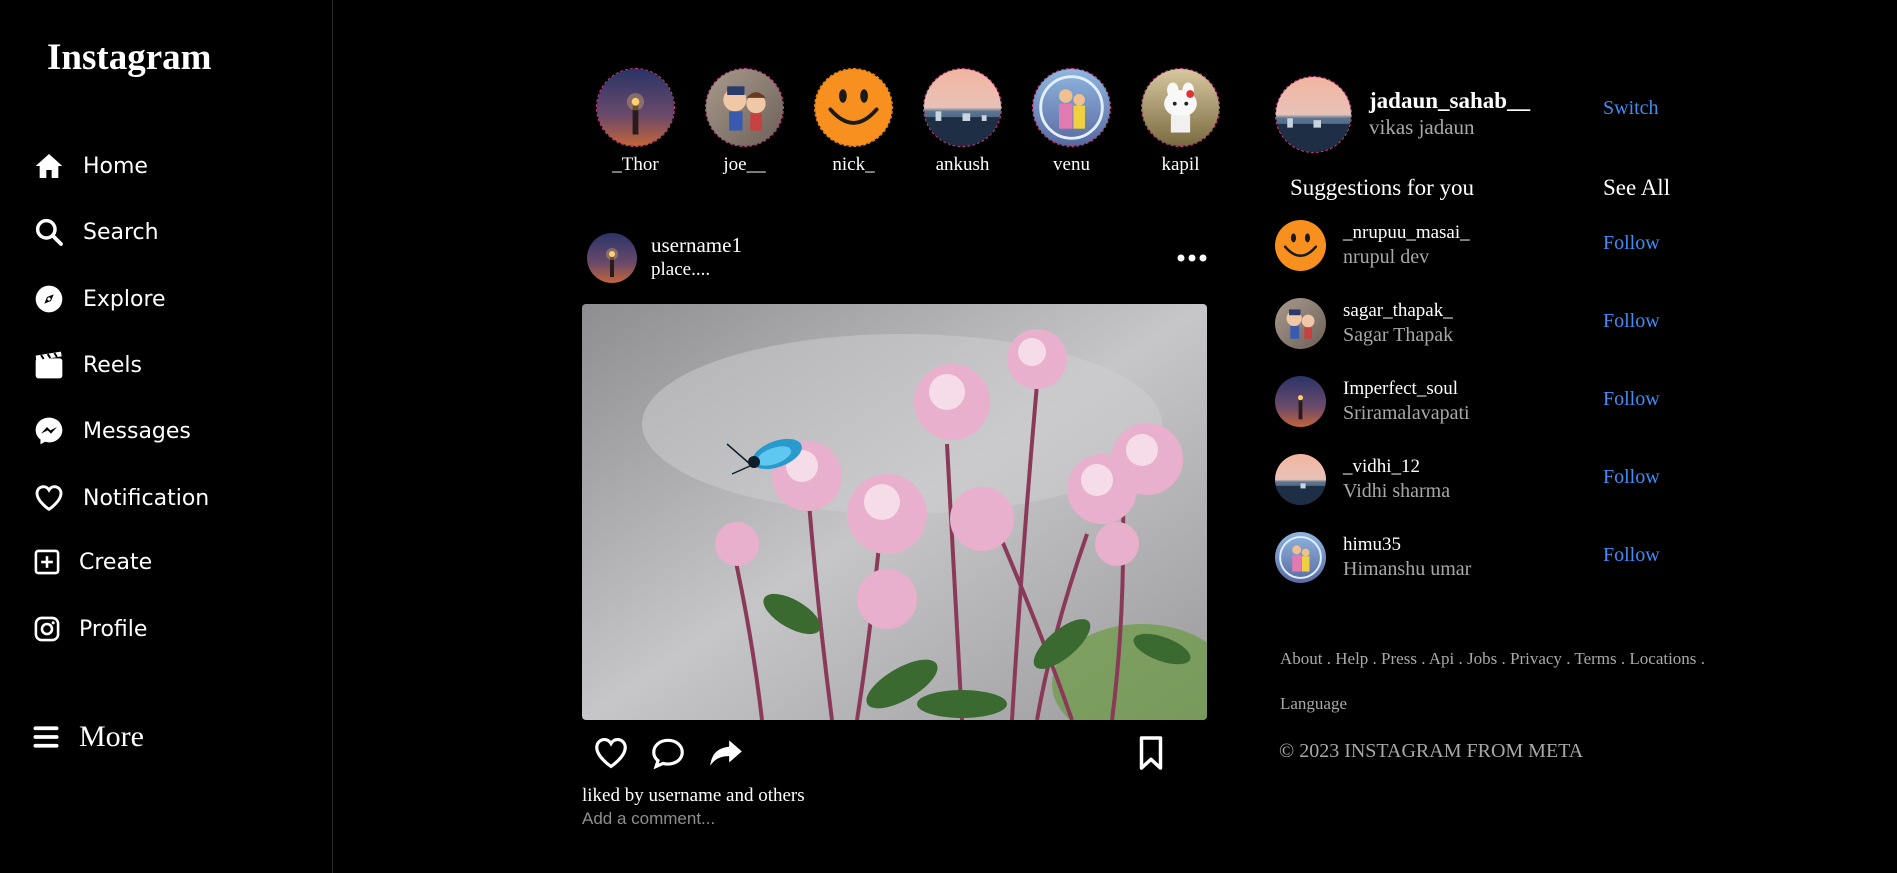 The width and height of the screenshot is (1897, 873). What do you see at coordinates (49, 431) in the screenshot?
I see `messenger-icon` at bounding box center [49, 431].